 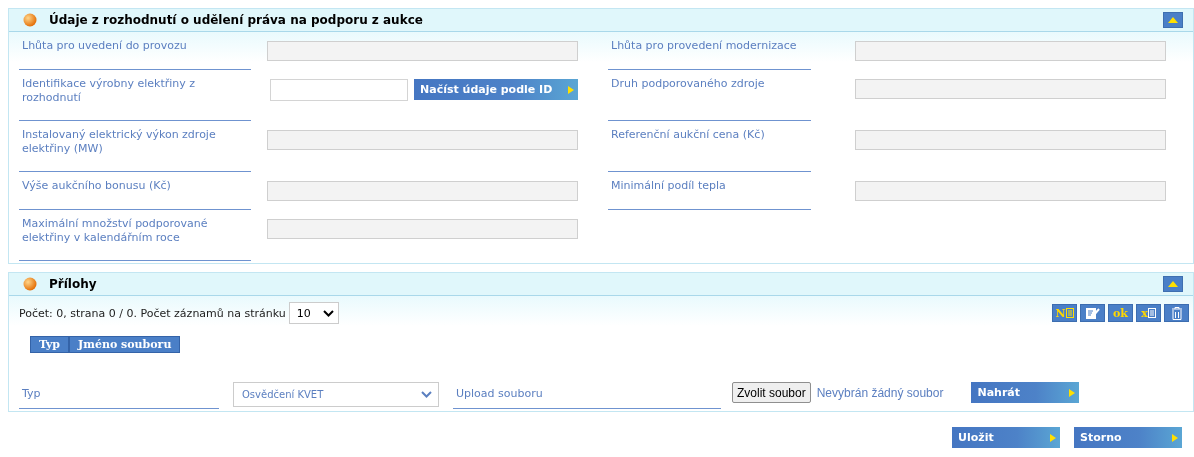 What do you see at coordinates (1006, 437) in the screenshot?
I see `save-button: Uložit` at bounding box center [1006, 437].